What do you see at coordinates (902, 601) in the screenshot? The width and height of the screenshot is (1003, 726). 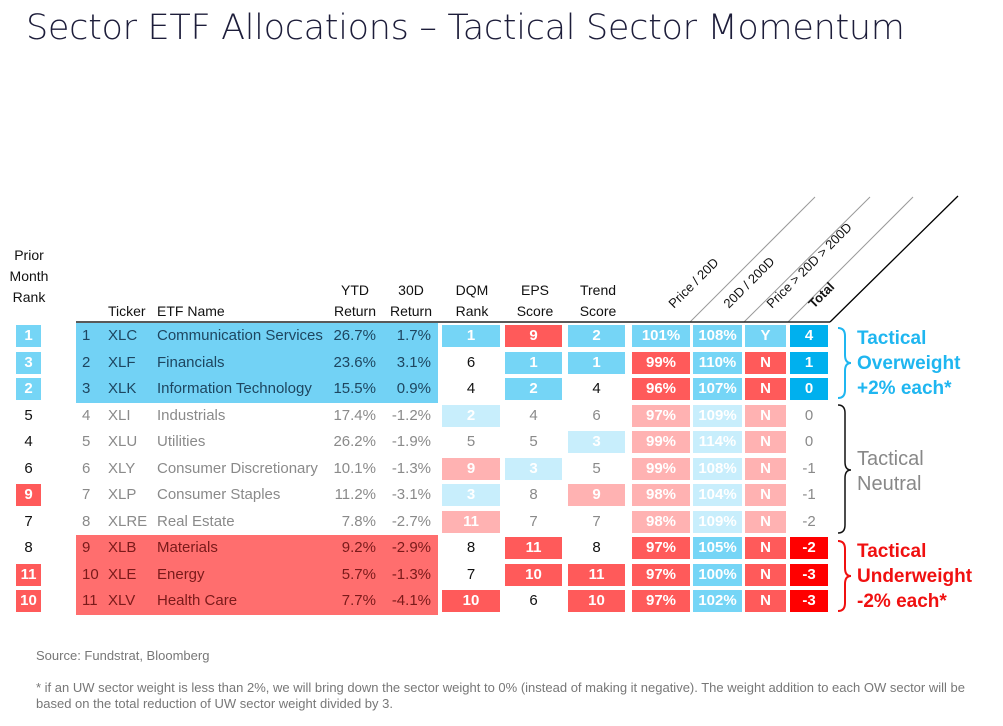 I see `underweight-line: -2% each*` at bounding box center [902, 601].